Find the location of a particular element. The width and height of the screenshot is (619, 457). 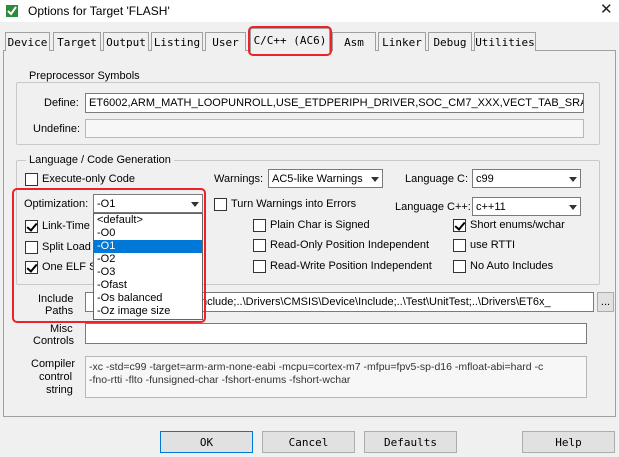

language-c-label: Language C: is located at coordinates (436, 179).